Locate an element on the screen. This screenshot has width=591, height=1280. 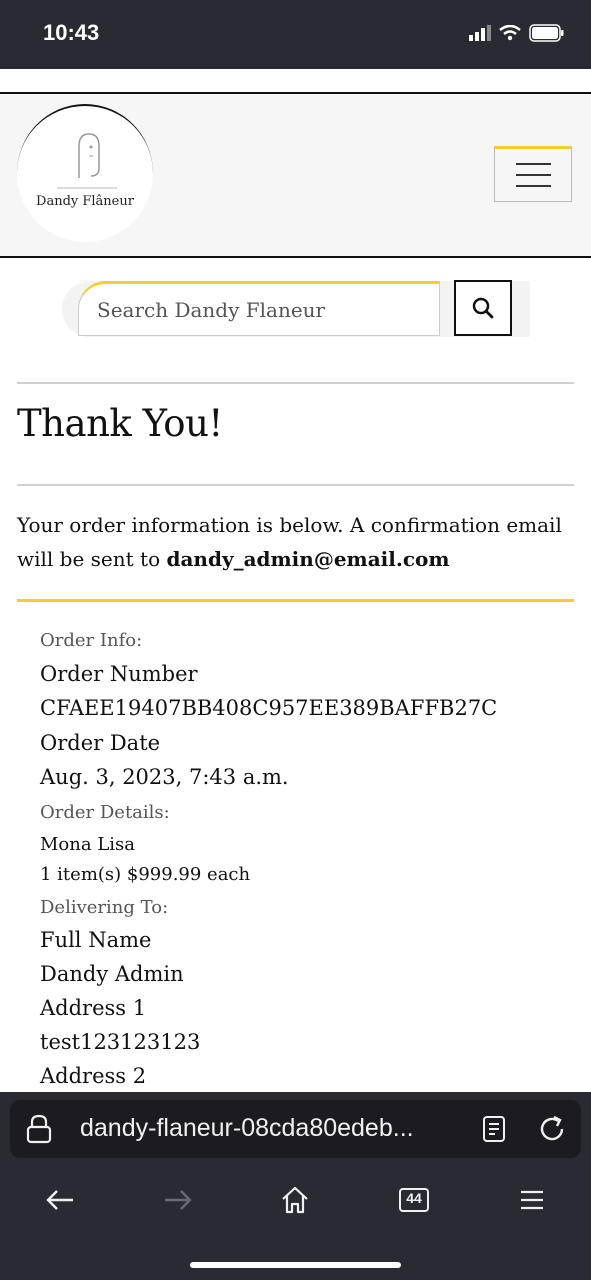
address2-label: Address 2 is located at coordinates (93, 1076).